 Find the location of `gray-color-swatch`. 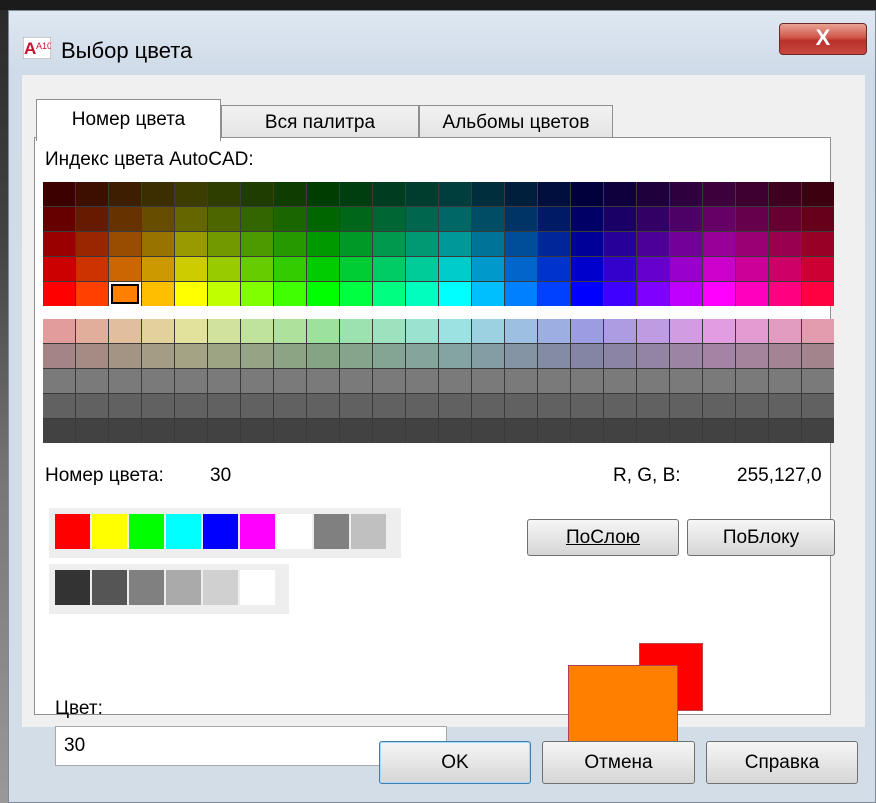

gray-color-swatch is located at coordinates (183, 587).